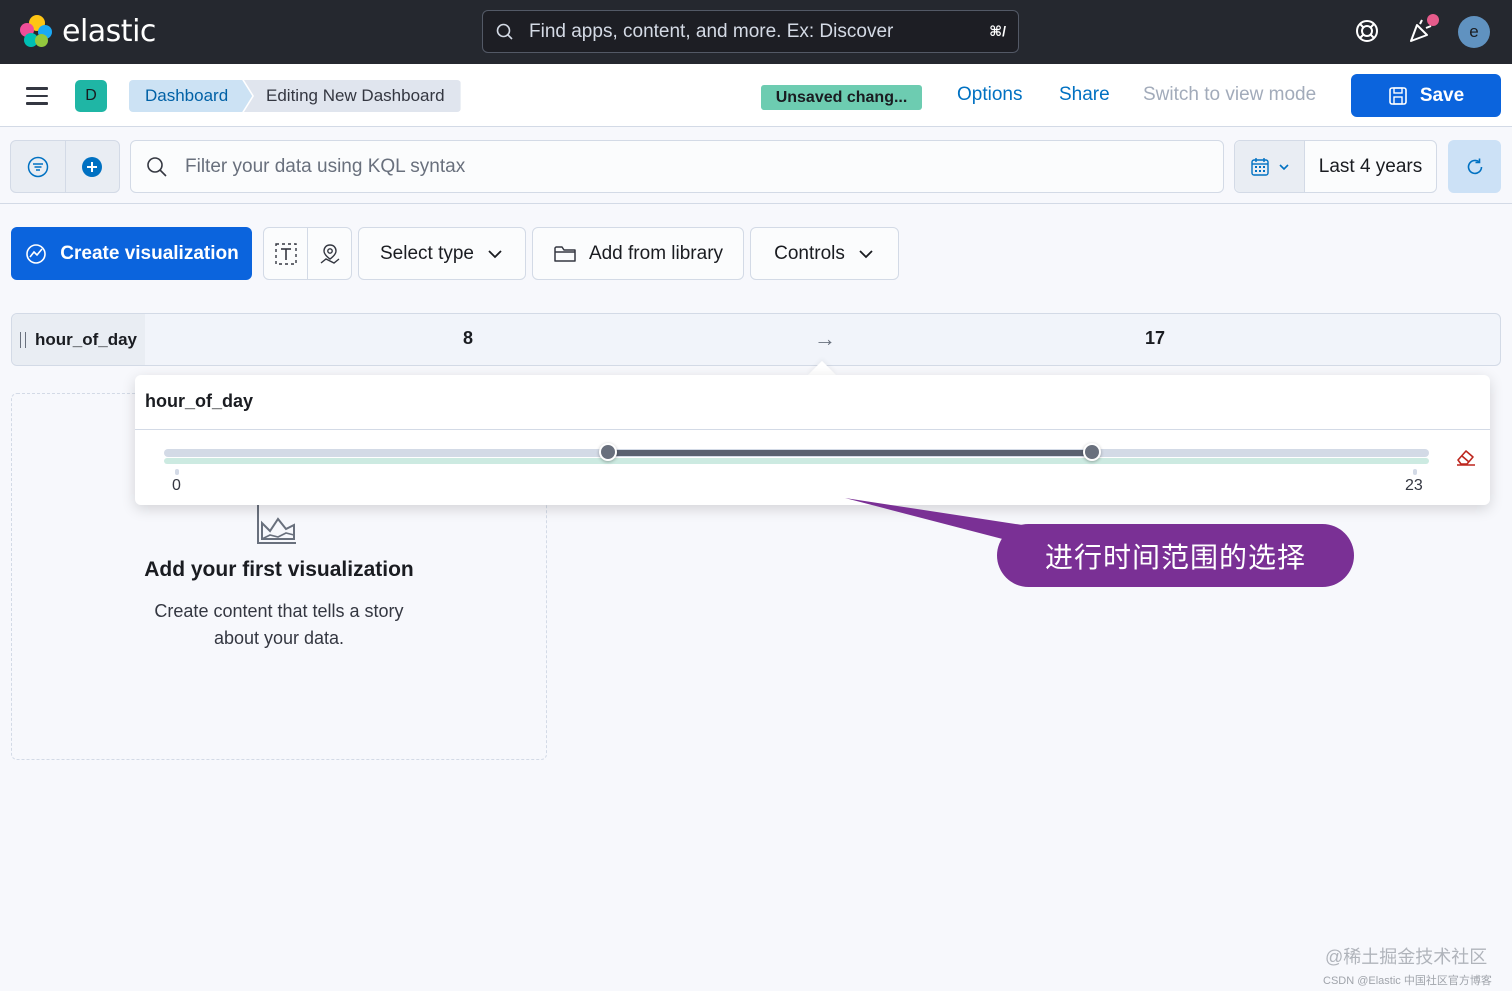  What do you see at coordinates (997, 31) in the screenshot?
I see `search-shortcut: ⌘/` at bounding box center [997, 31].